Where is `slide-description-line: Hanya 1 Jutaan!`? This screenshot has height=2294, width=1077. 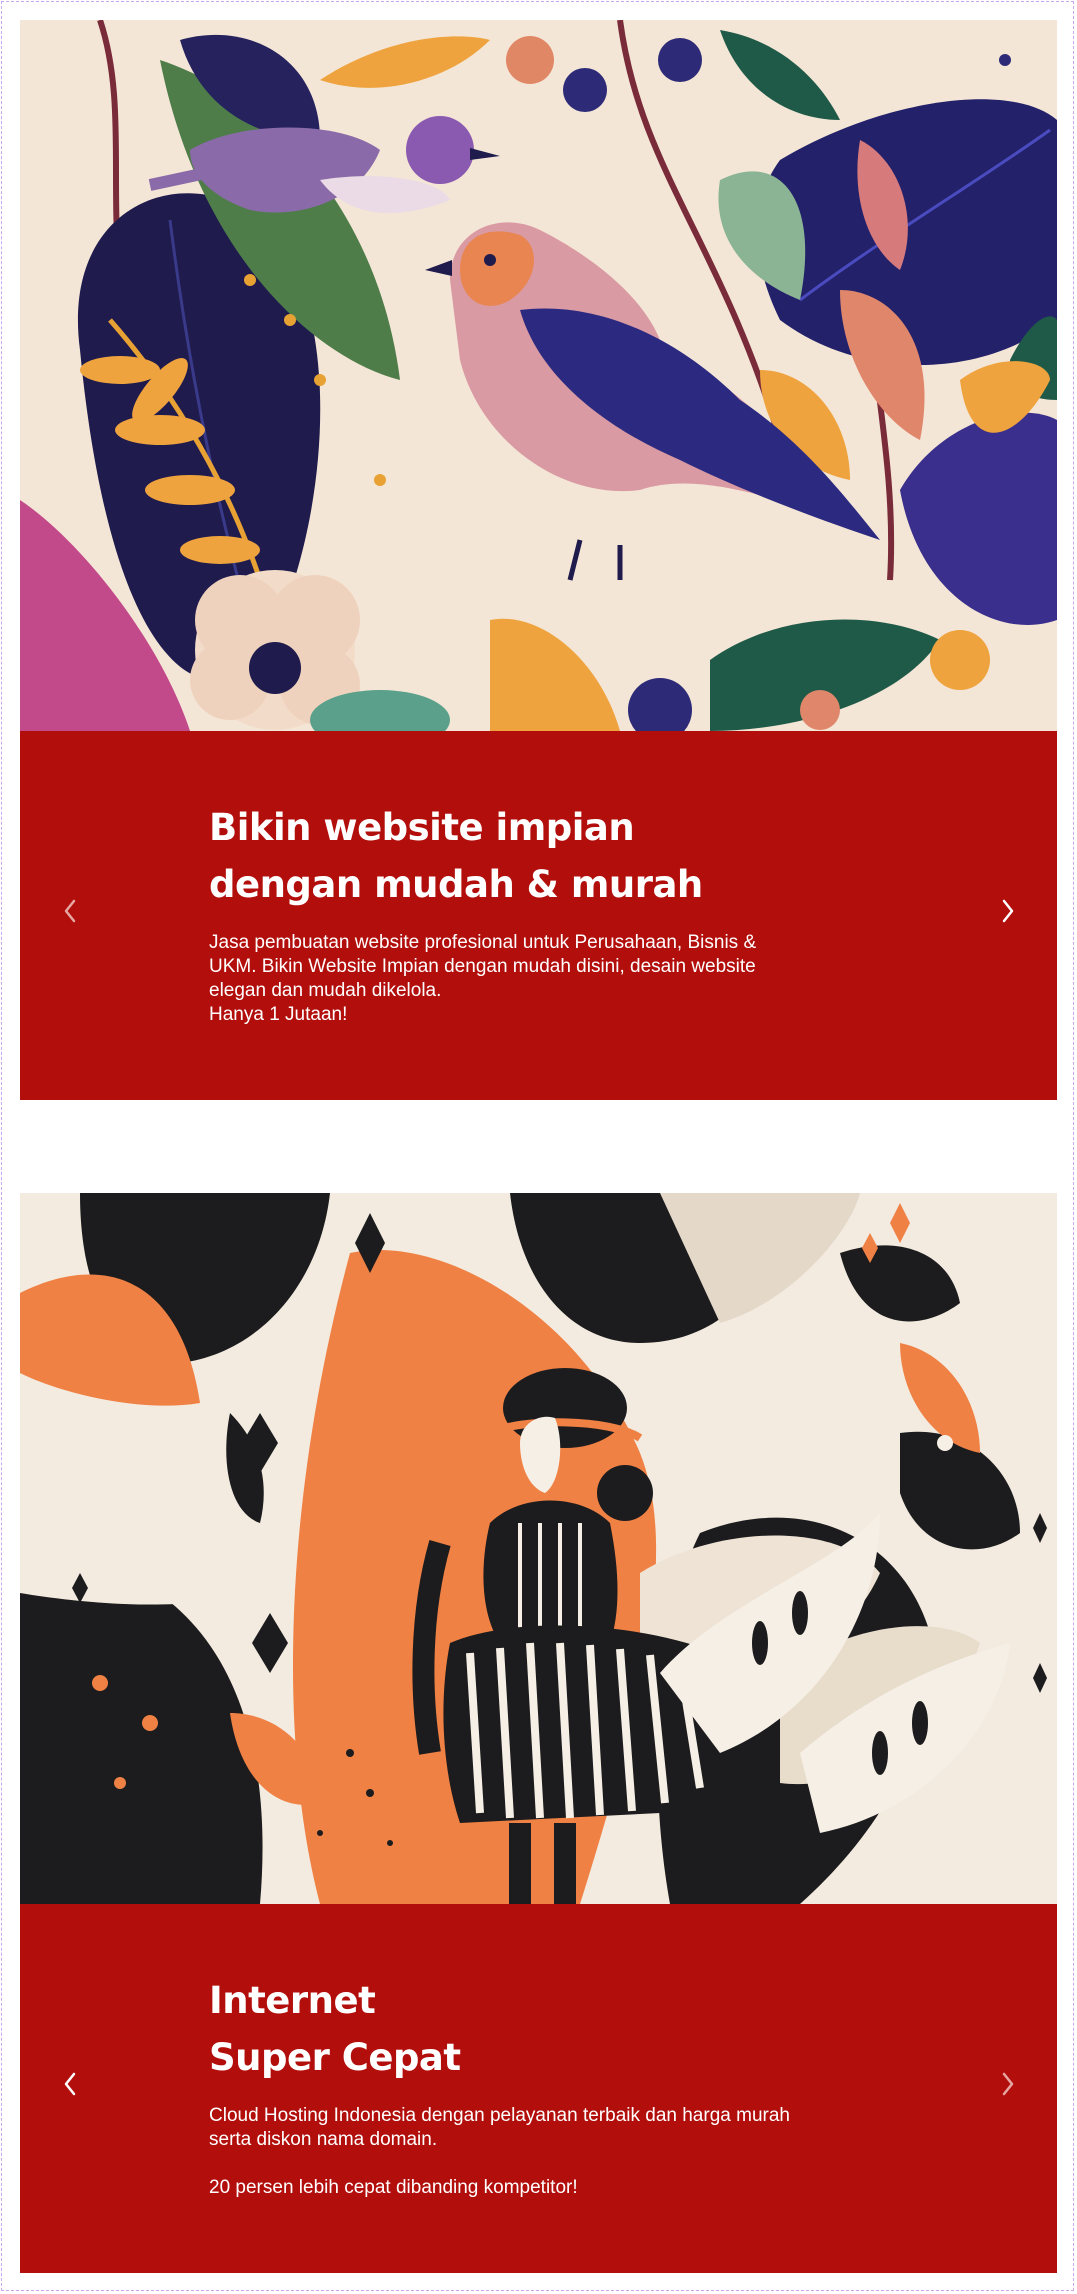
slide-description-line: Hanya 1 Jutaan! is located at coordinates (278, 1014).